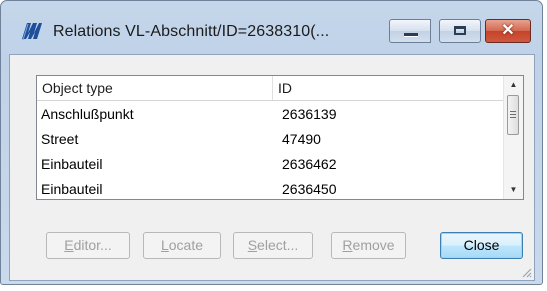  I want to click on maximize-button, so click(460, 31).